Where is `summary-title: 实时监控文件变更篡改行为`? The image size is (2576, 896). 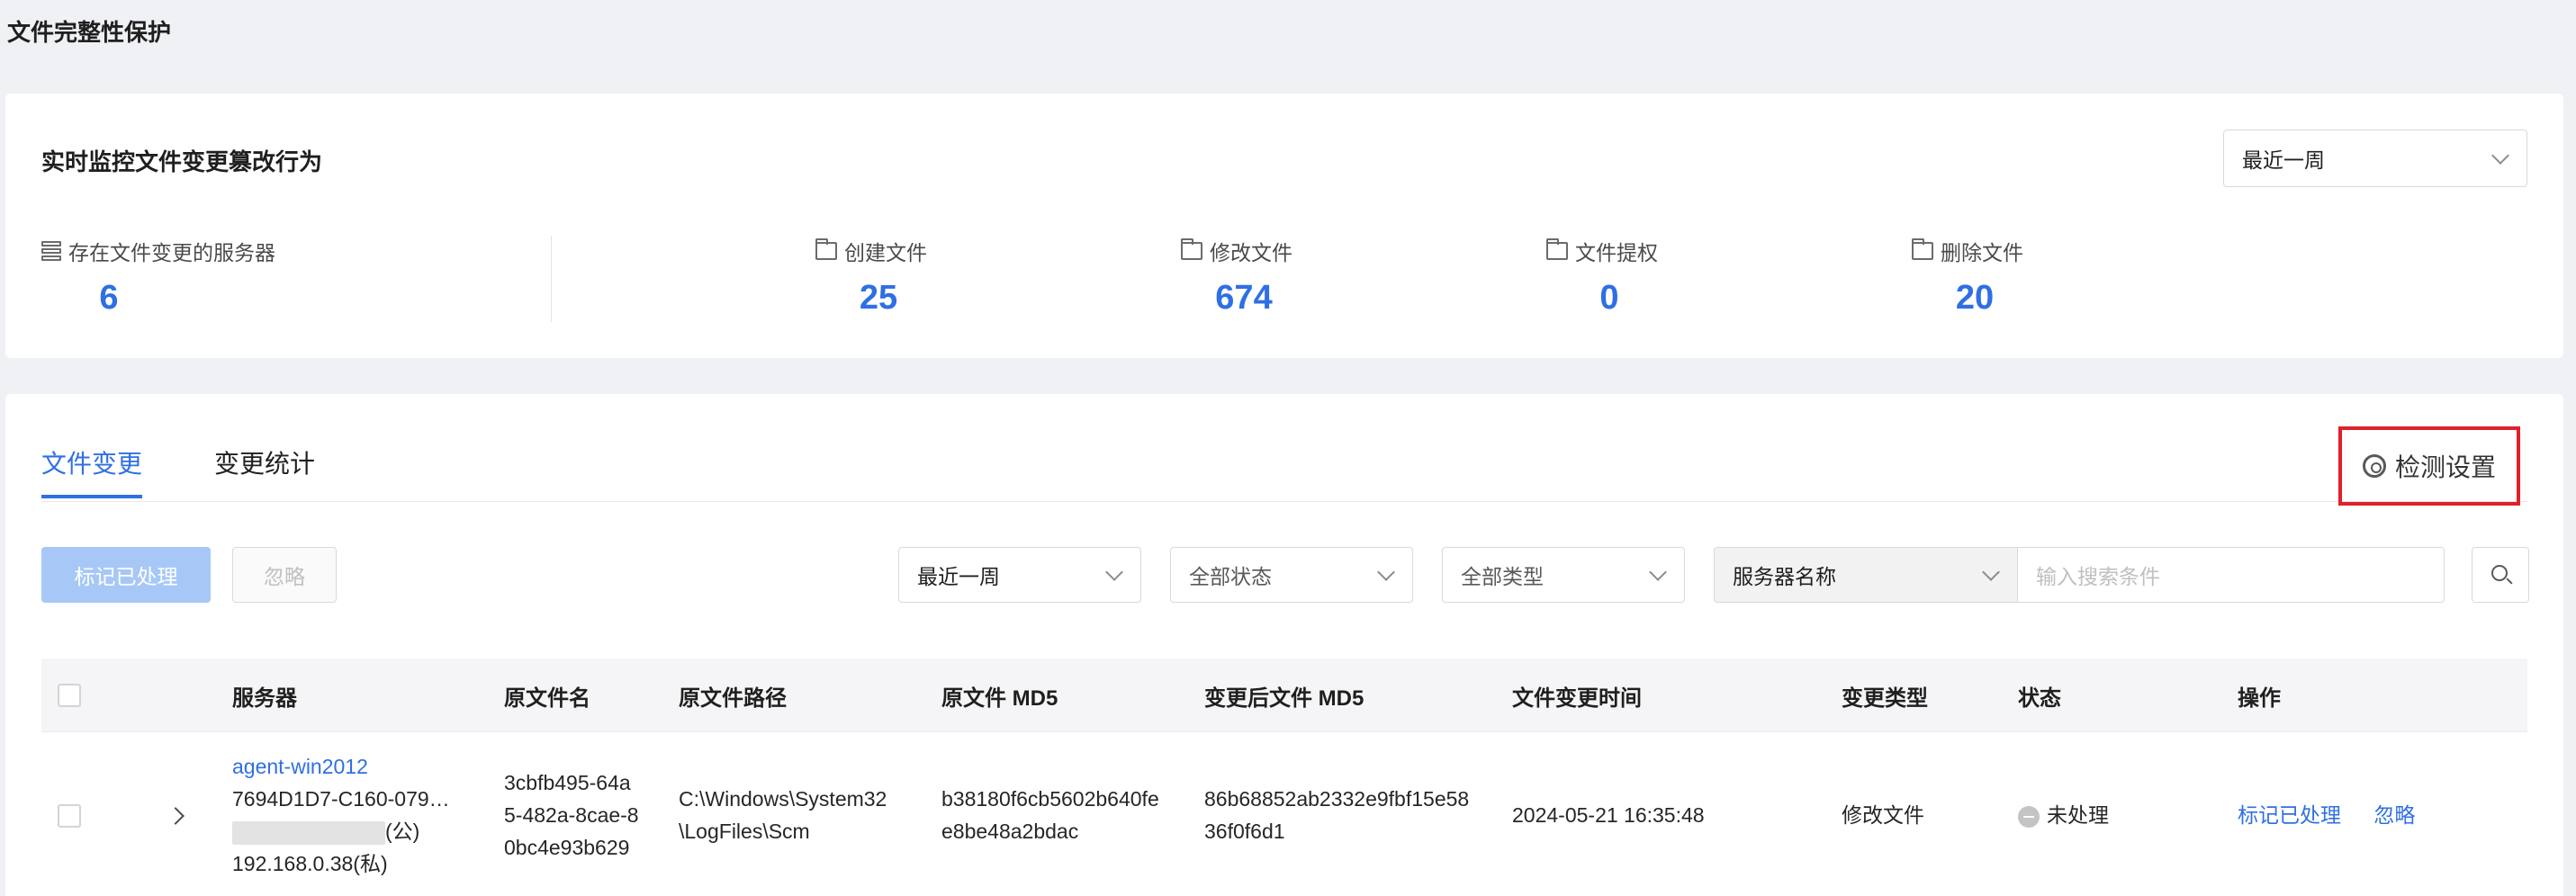 summary-title: 实时监控文件变更篡改行为 is located at coordinates (182, 161).